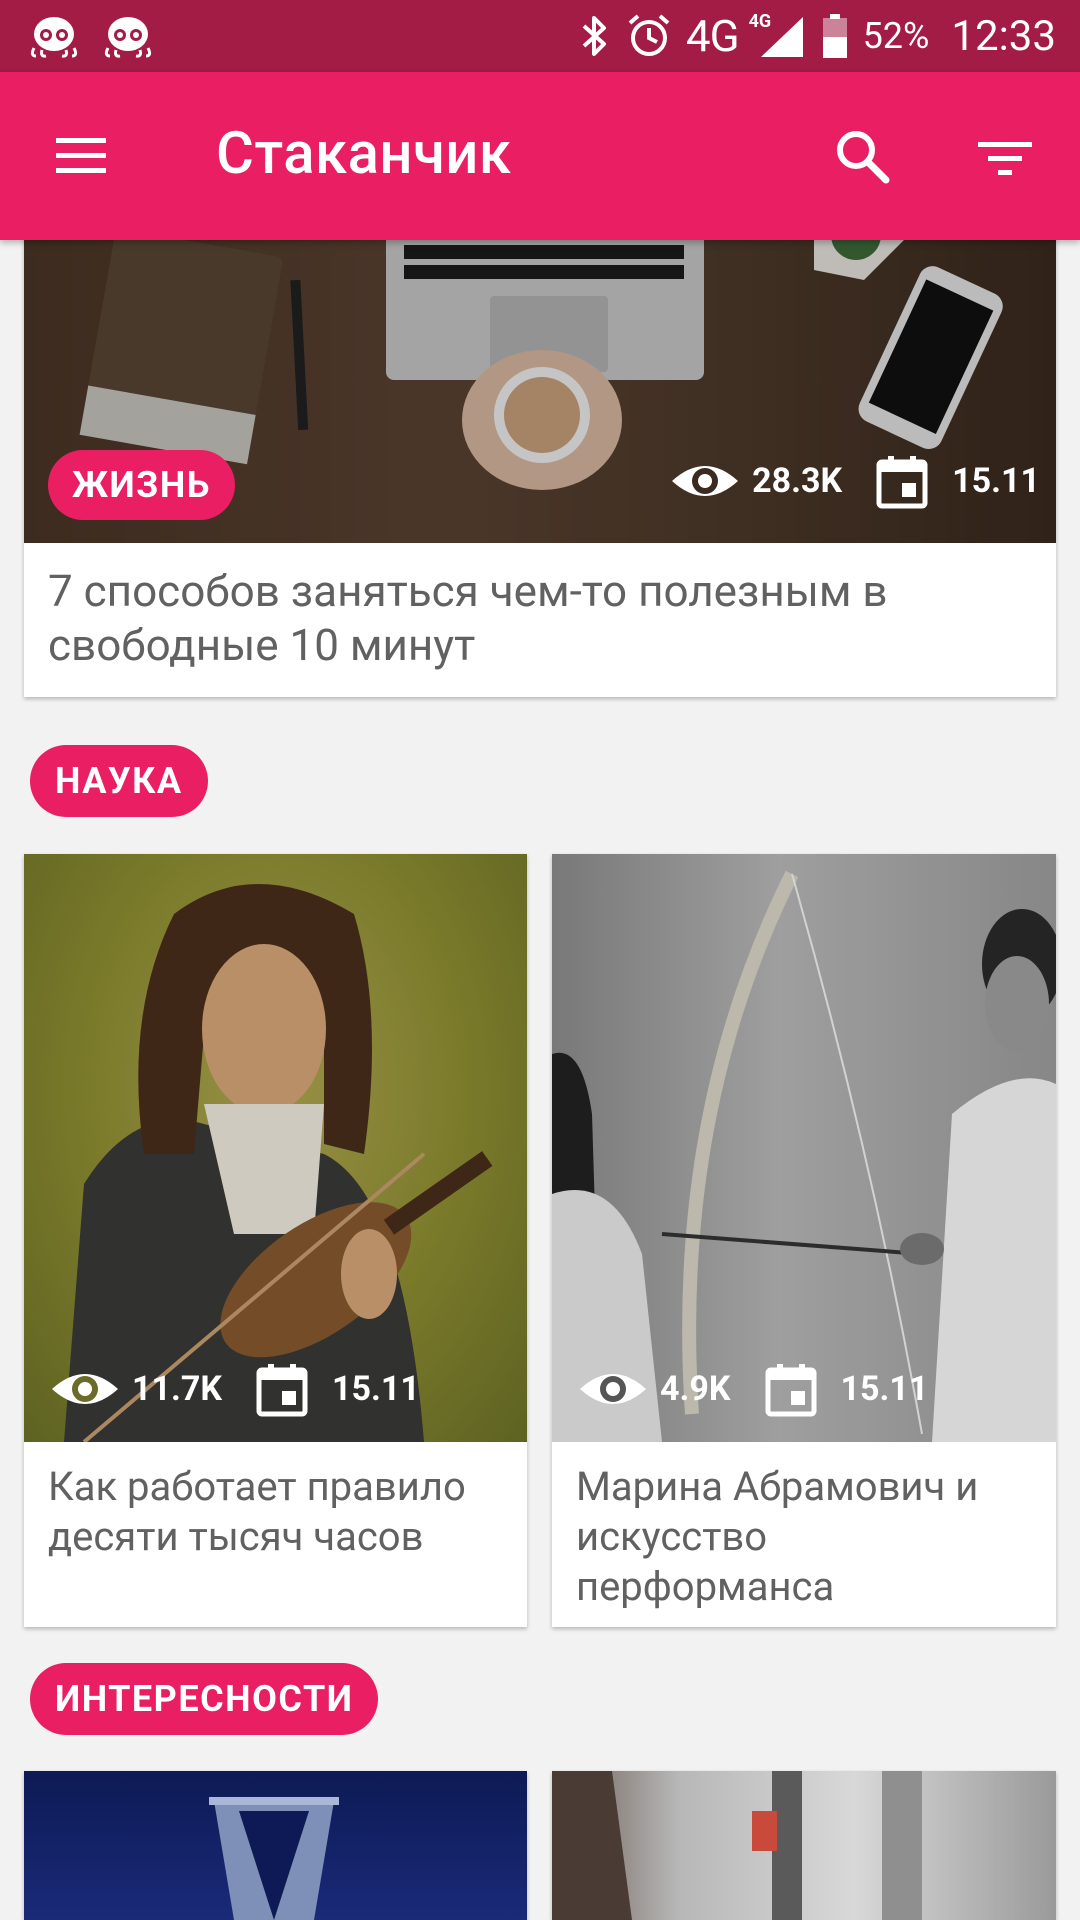 This screenshot has height=1920, width=1080. Describe the element at coordinates (364, 154) in the screenshot. I see `app-title: Стаканчик` at that location.